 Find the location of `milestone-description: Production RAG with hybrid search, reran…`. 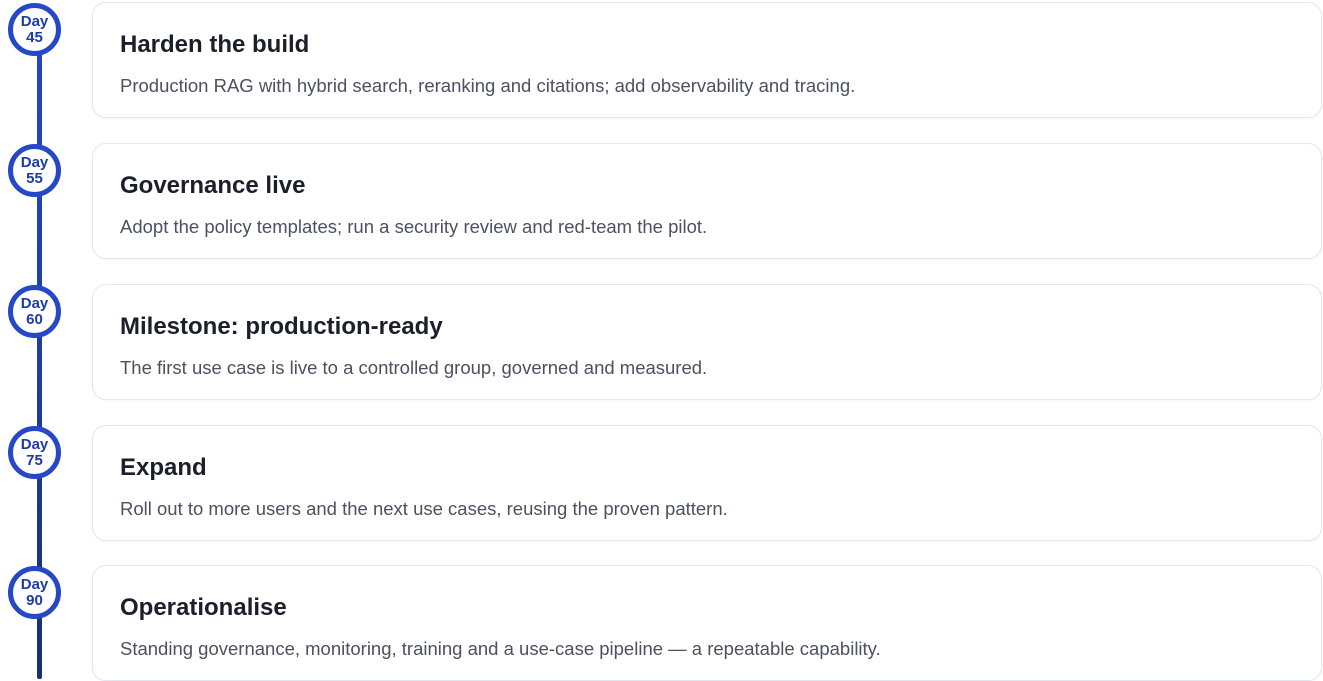

milestone-description: Production RAG with hybrid search, reran… is located at coordinates (488, 85).